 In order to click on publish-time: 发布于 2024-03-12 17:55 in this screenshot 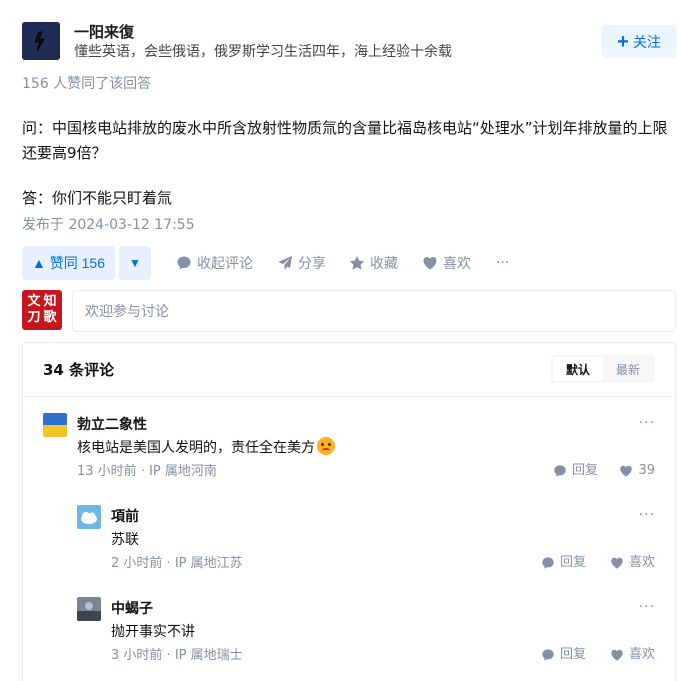, I will do `click(108, 225)`.